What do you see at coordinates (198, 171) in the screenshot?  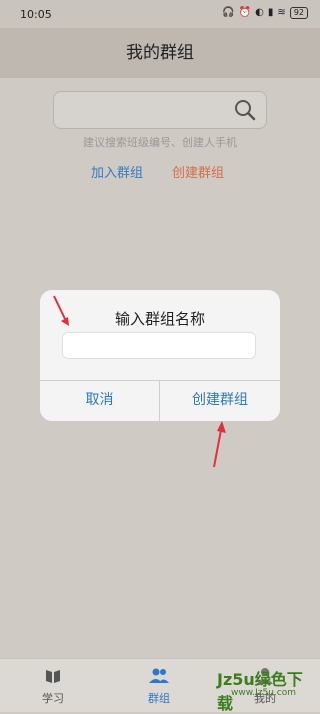 I see `create-group-link: 创建群组` at bounding box center [198, 171].